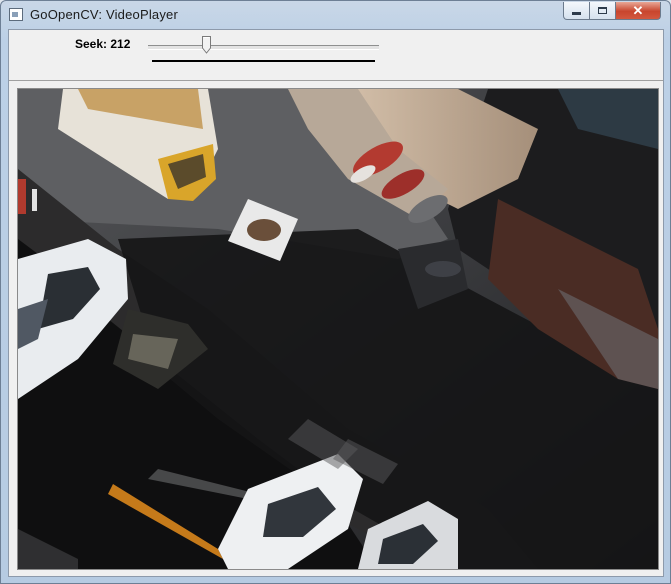  I want to click on close-button: ✕, so click(638, 11).